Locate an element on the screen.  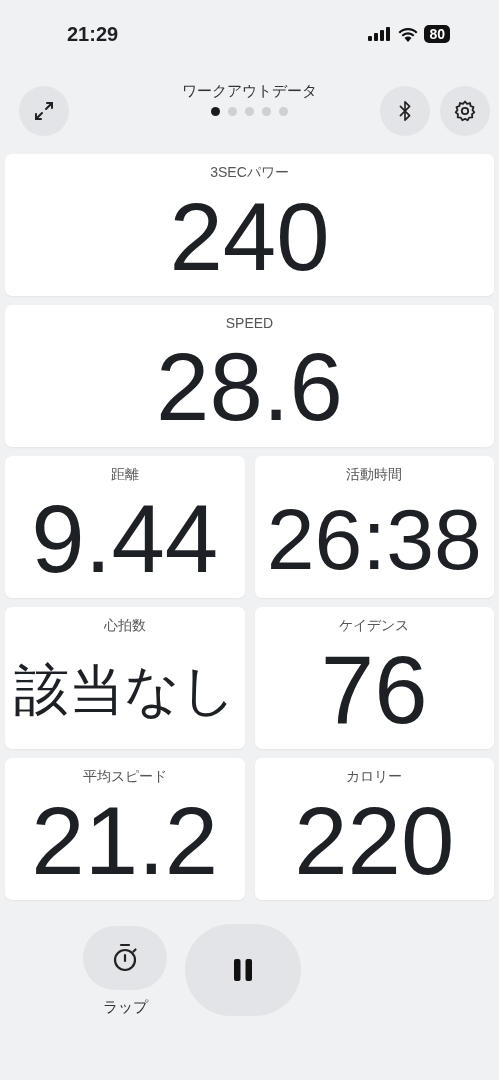
battery-indicator: 80 is located at coordinates (437, 34).